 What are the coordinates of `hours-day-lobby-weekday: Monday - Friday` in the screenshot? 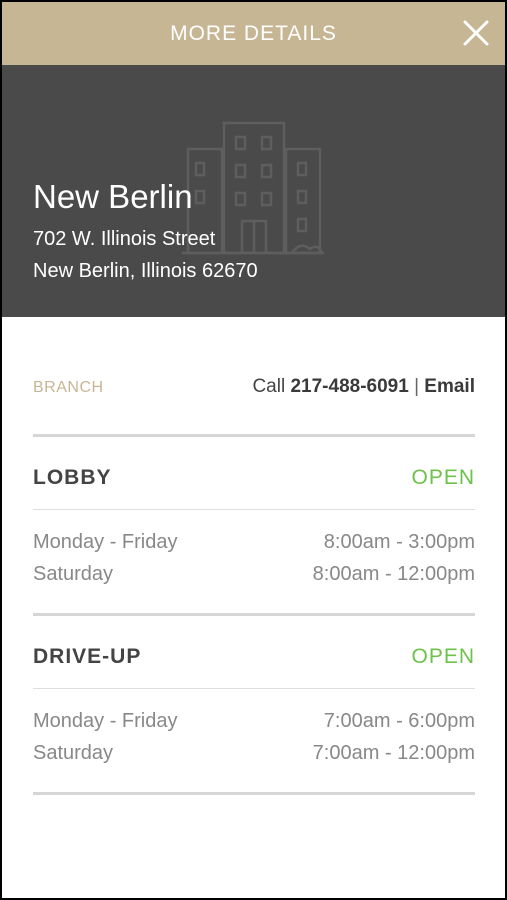 It's located at (105, 542).